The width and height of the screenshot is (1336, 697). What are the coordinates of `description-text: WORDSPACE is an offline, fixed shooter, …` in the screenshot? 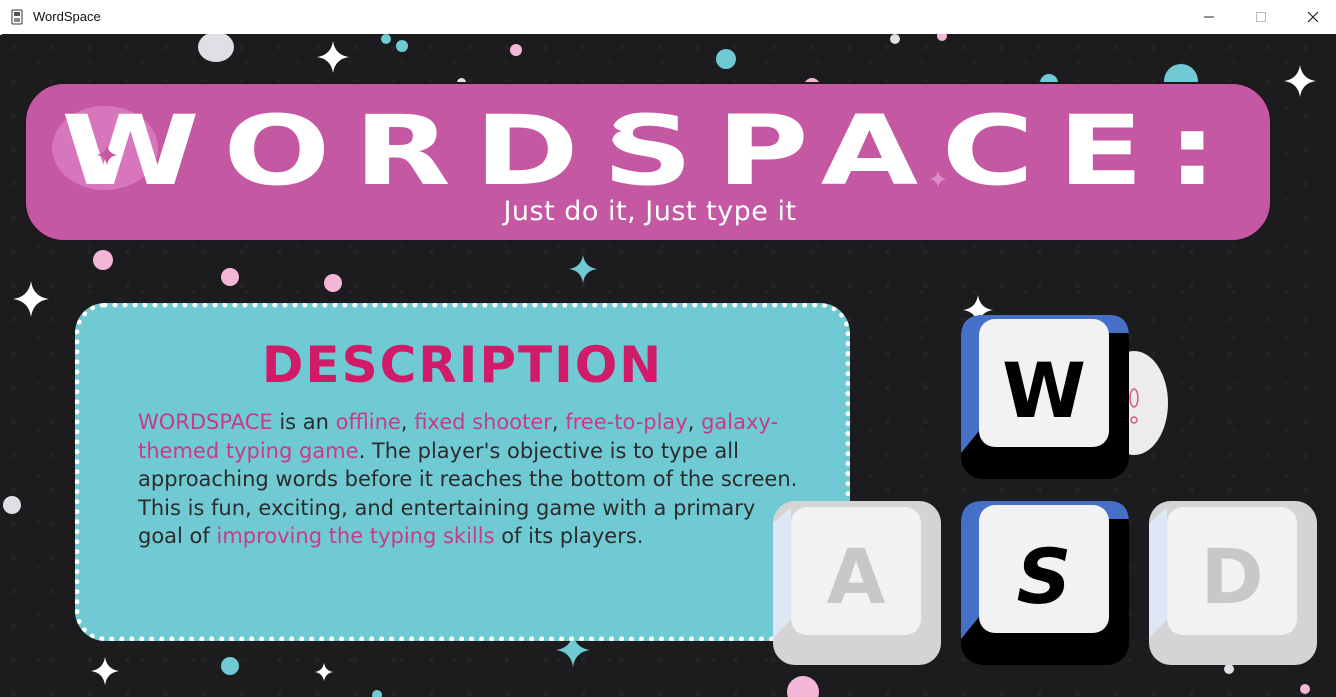 It's located at (468, 479).